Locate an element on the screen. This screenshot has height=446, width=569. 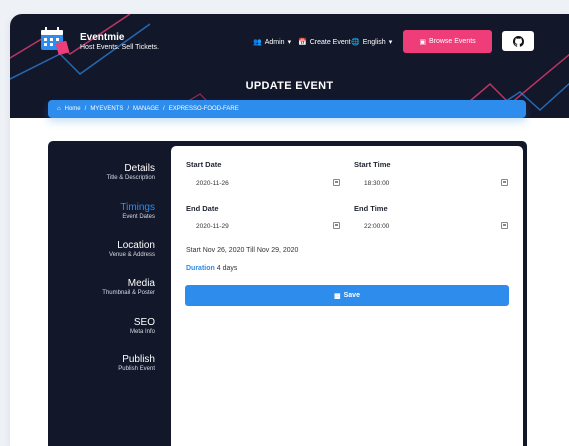
start-time-label: Start Time is located at coordinates (372, 164).